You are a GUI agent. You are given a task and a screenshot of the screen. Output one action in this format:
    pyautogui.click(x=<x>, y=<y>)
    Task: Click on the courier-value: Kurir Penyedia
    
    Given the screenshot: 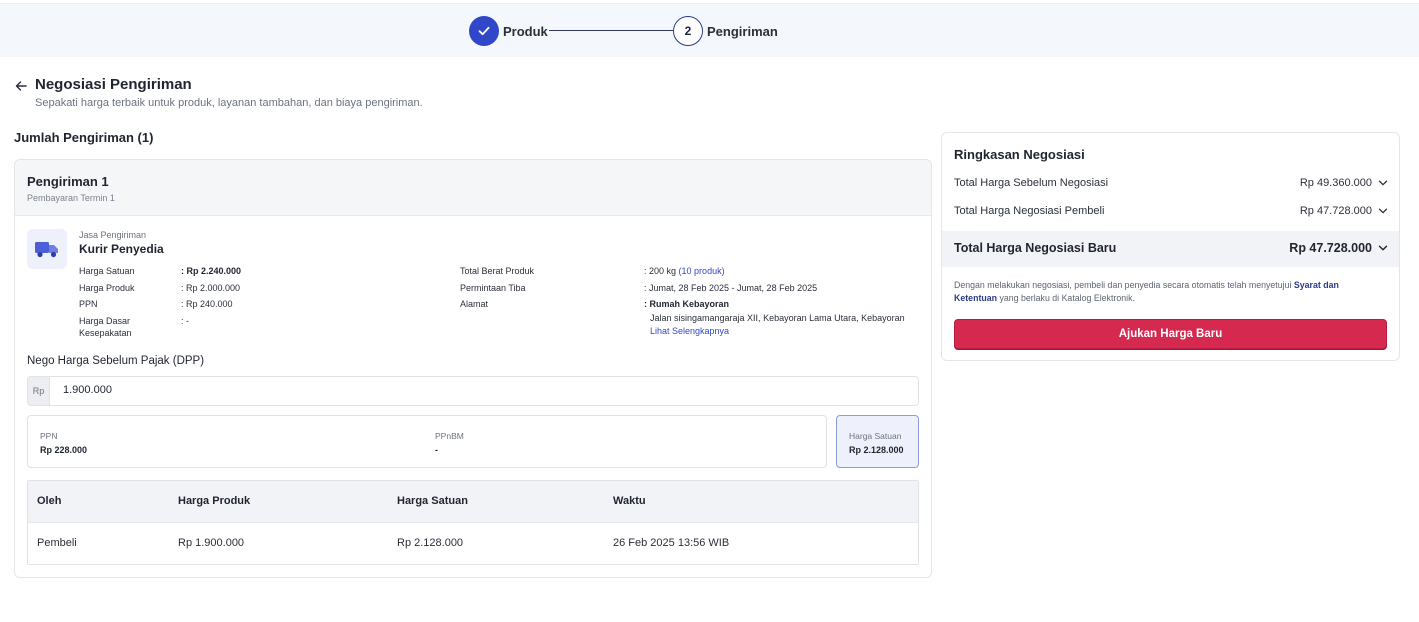 What is the action you would take?
    pyautogui.click(x=121, y=249)
    